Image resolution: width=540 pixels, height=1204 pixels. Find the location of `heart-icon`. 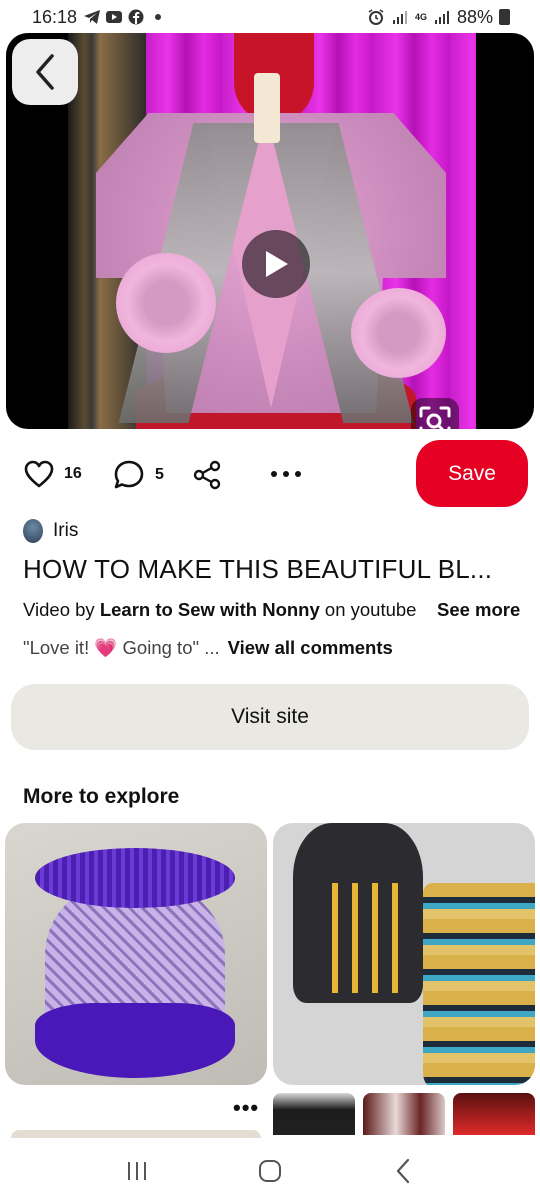

heart-icon is located at coordinates (39, 474).